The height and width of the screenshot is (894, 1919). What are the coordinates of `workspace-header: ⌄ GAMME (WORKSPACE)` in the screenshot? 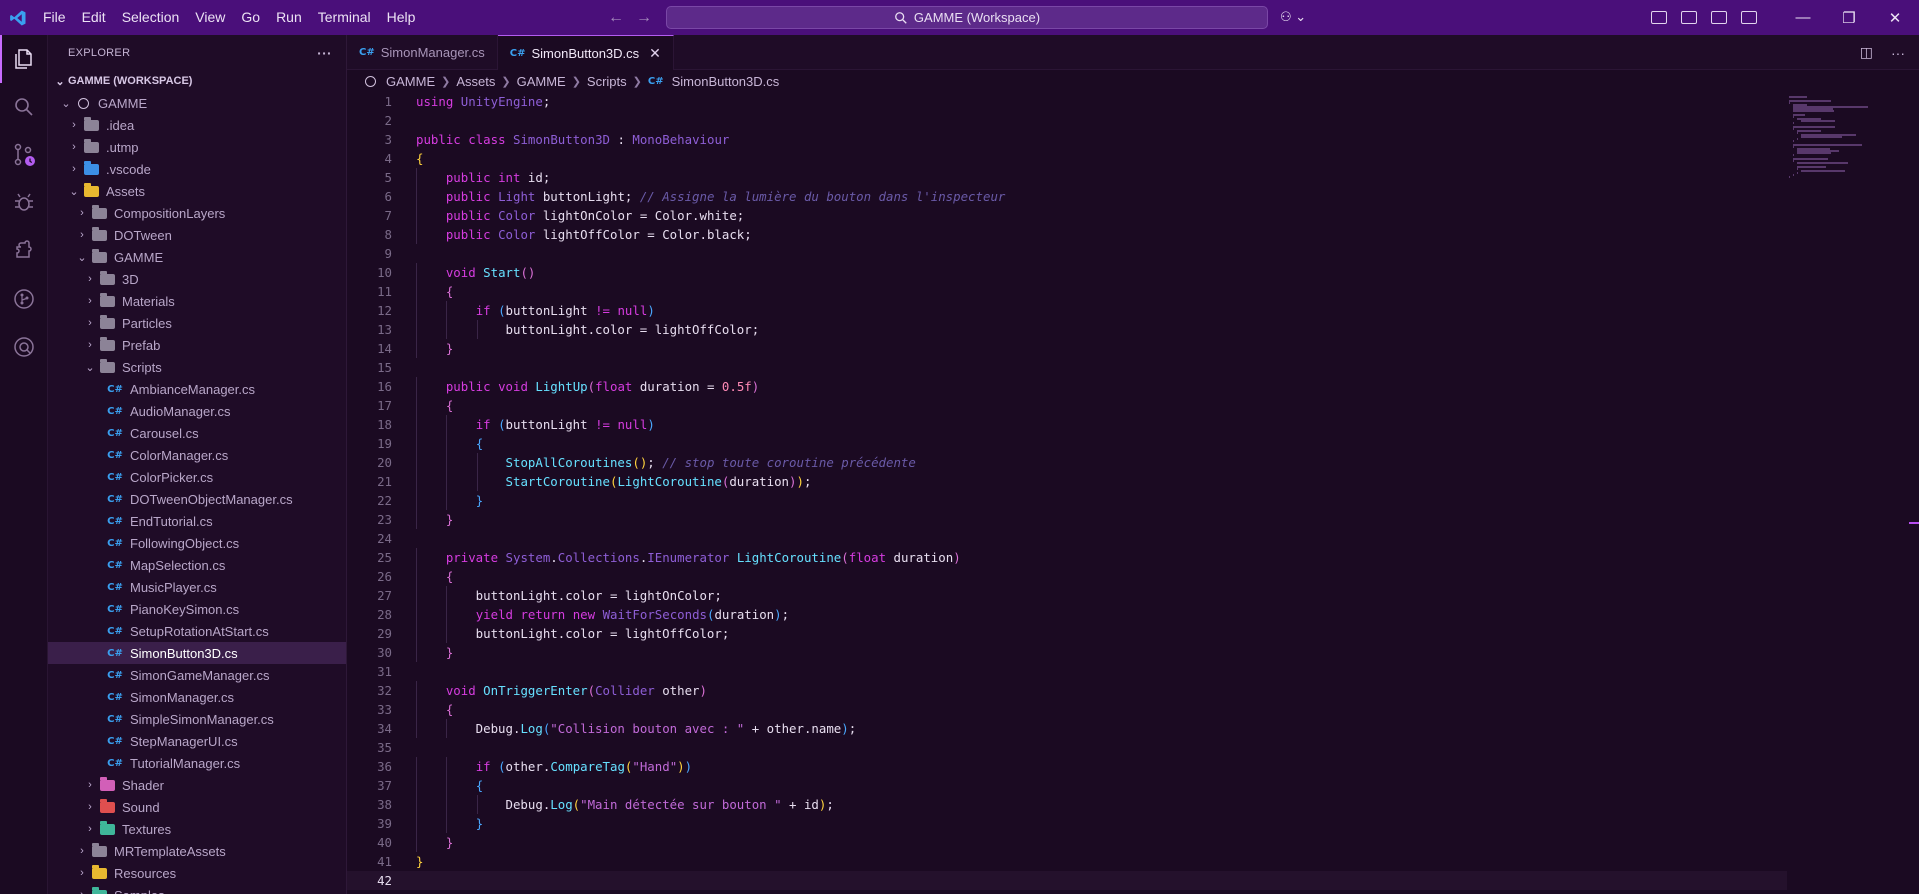 It's located at (197, 81).